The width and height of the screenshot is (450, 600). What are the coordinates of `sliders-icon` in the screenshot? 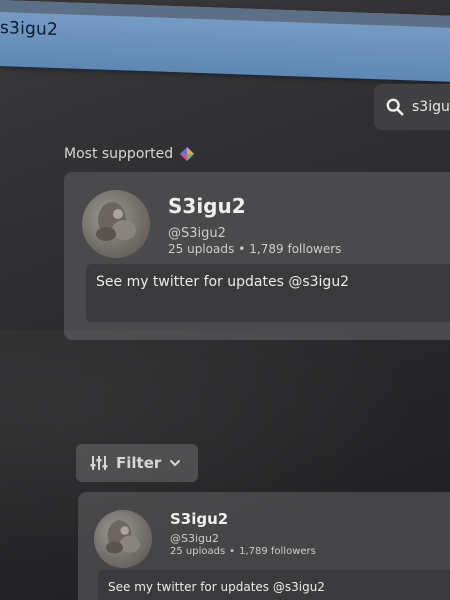 It's located at (99, 463).